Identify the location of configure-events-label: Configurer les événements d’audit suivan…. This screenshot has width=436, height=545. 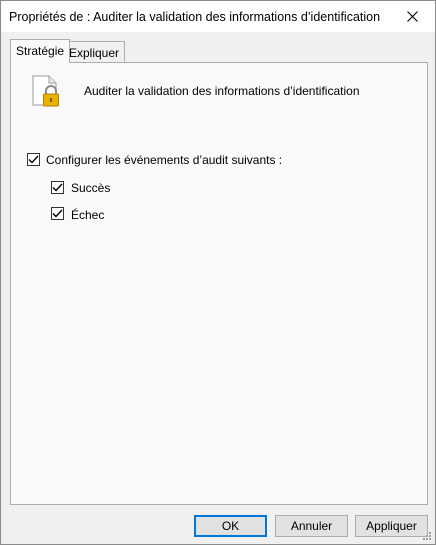
(164, 160).